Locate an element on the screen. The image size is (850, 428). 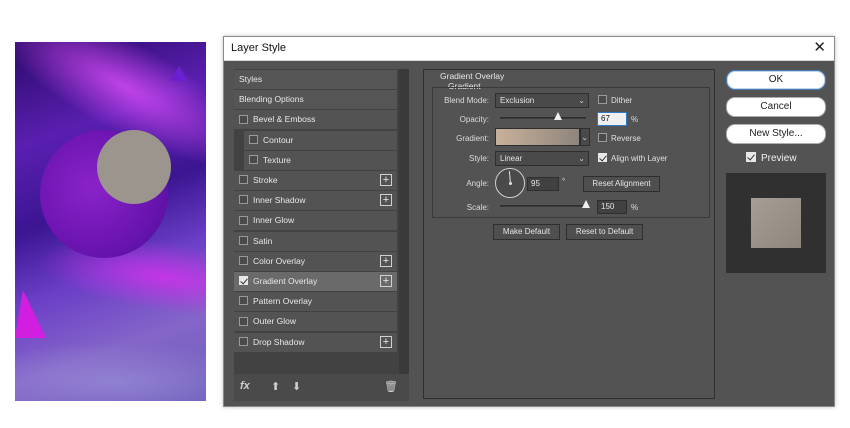
reset-to-default-button: Reset to Default is located at coordinates (604, 232).